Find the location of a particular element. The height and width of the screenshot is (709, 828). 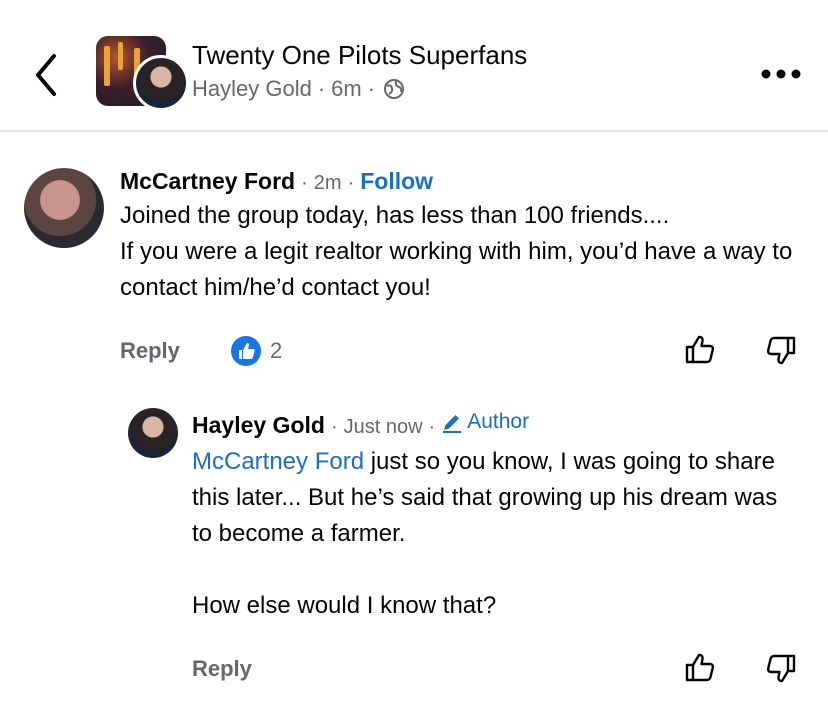

post-author-name: Hayley Gold is located at coordinates (252, 89).